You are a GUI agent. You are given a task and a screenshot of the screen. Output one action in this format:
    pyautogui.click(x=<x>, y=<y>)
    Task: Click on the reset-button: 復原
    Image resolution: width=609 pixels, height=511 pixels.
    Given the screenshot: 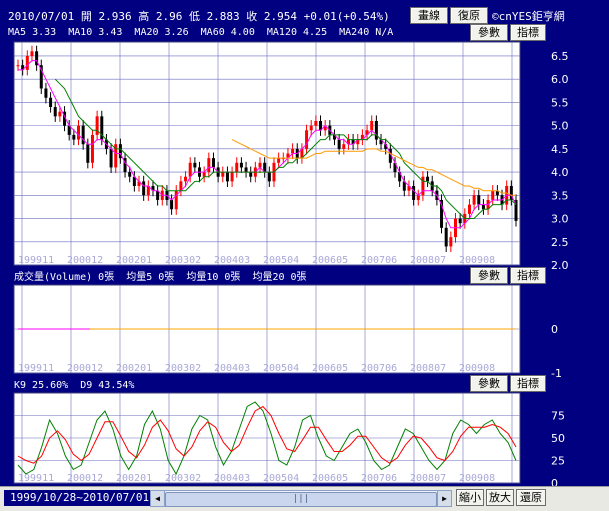 What is the action you would take?
    pyautogui.click(x=469, y=15)
    